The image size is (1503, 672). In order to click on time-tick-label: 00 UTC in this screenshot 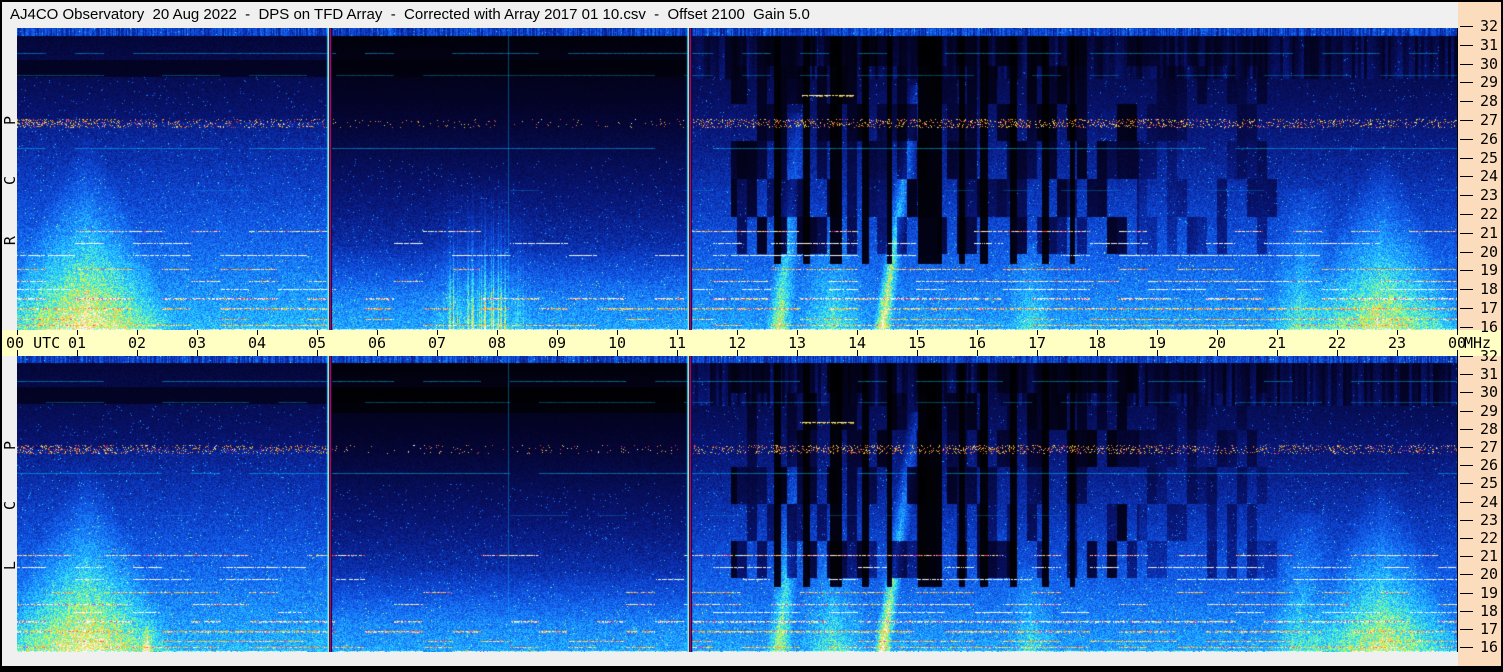, I will do `click(33, 343)`.